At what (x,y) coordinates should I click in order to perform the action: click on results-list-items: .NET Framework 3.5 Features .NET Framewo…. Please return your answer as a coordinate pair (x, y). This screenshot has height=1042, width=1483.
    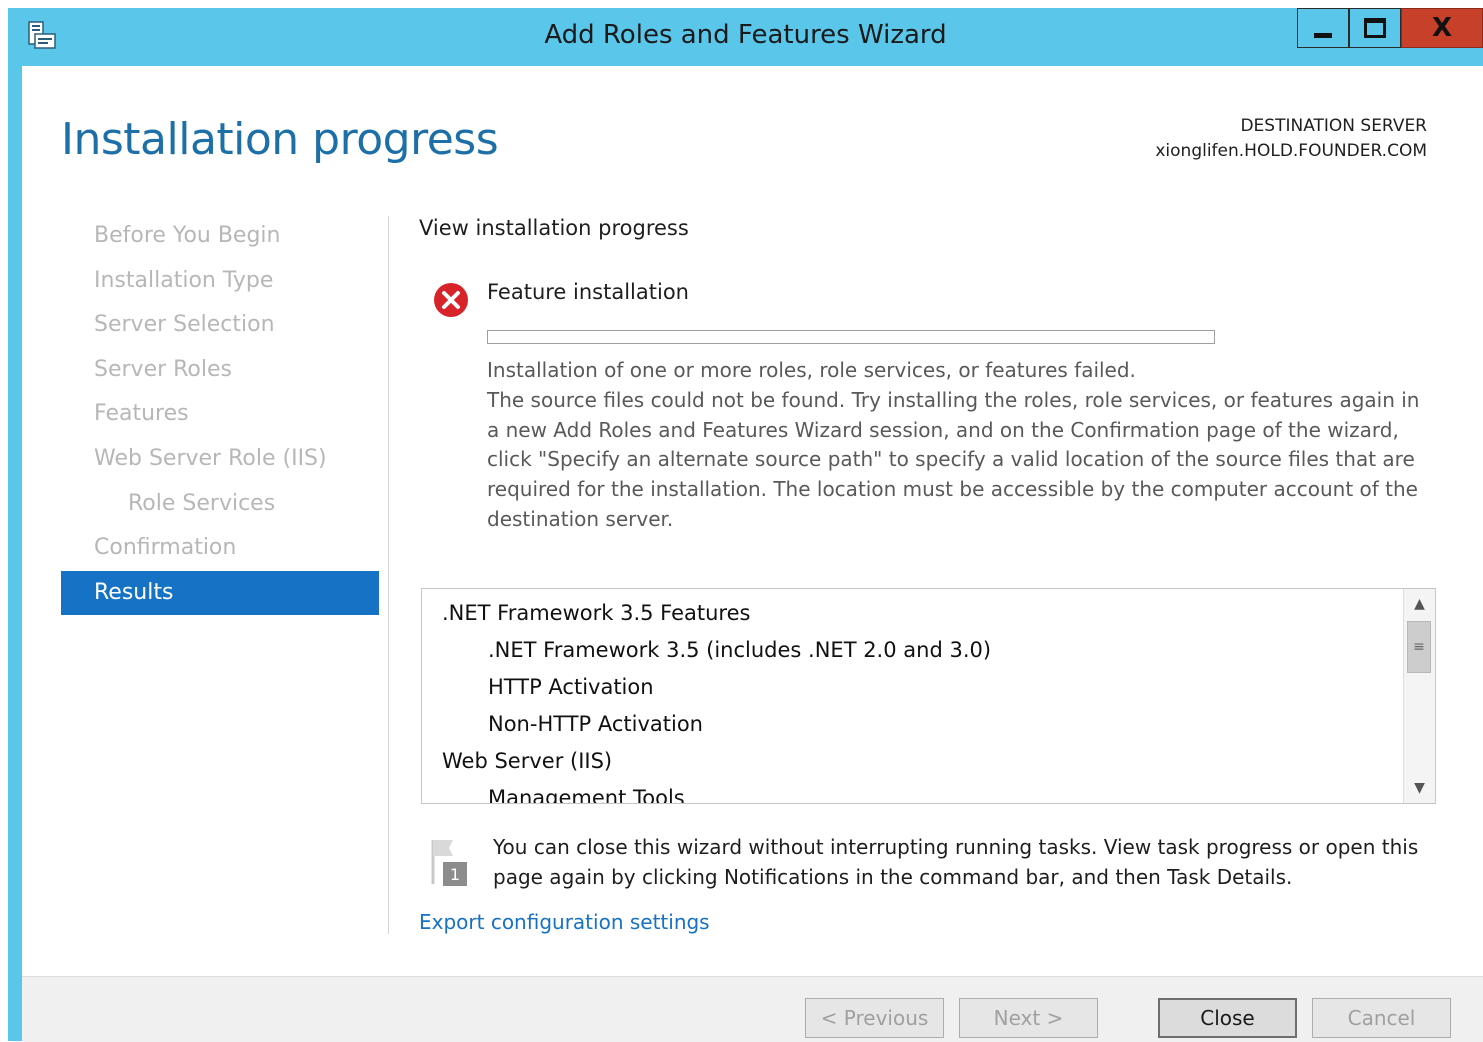
    Looking at the image, I should click on (912, 699).